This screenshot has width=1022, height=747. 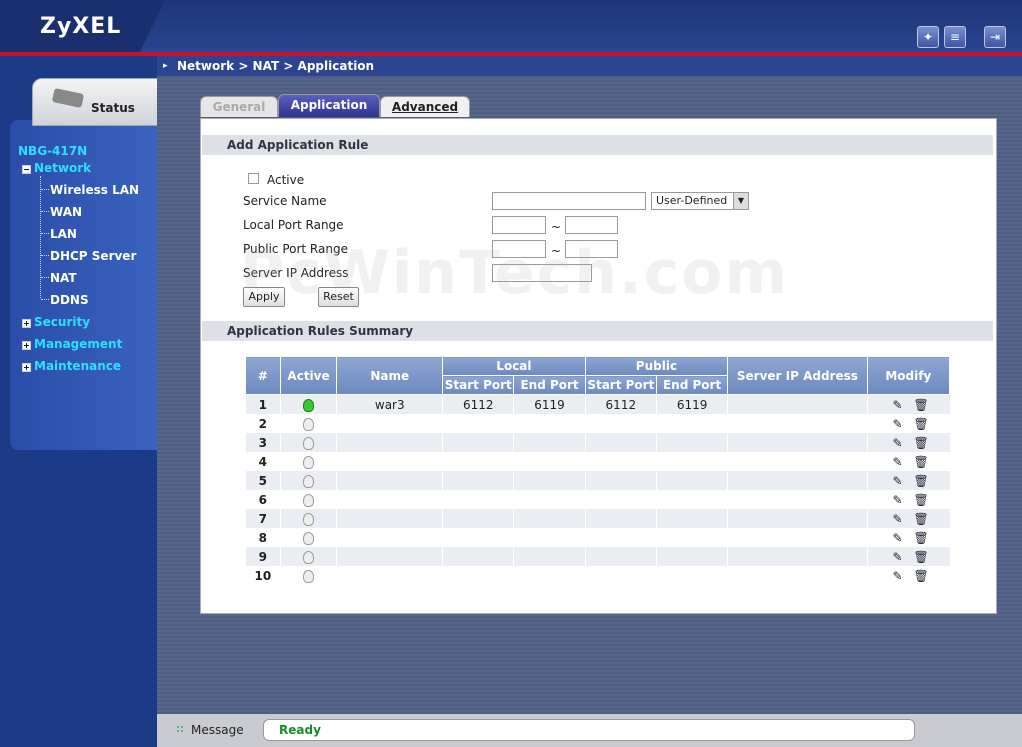 What do you see at coordinates (63, 278) in the screenshot?
I see `sidebar-item-nat: NAT` at bounding box center [63, 278].